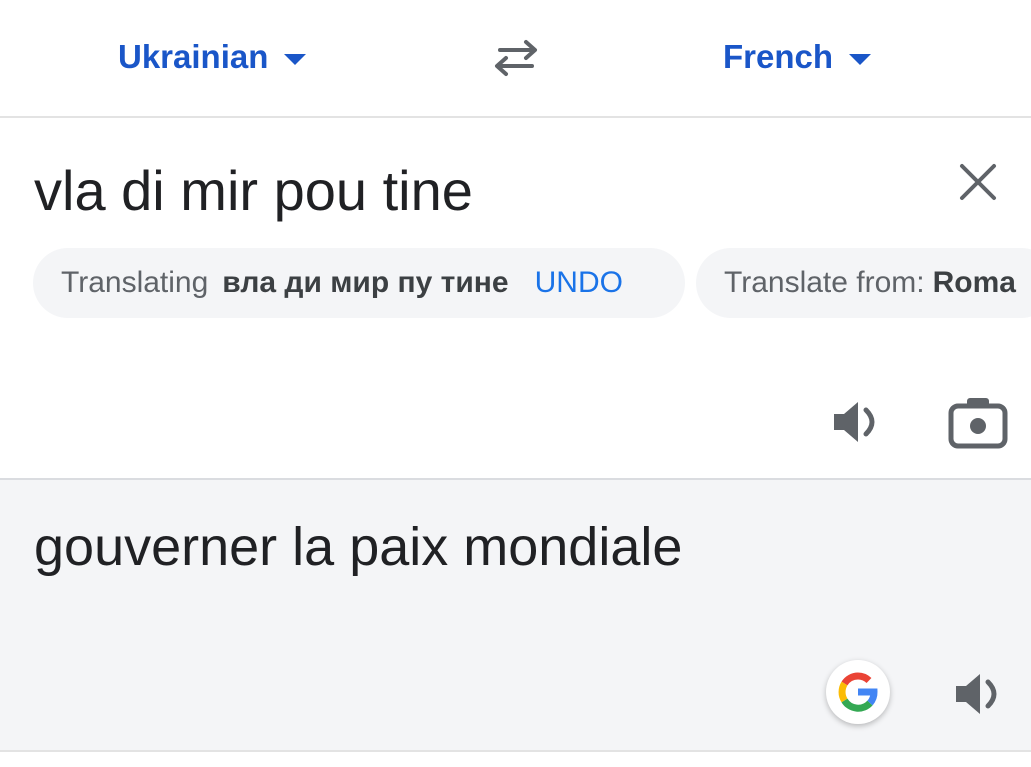 The width and height of the screenshot is (1031, 767). Describe the element at coordinates (365, 282) in the screenshot. I see `transliterated-text: вла ди мир пу тине` at that location.